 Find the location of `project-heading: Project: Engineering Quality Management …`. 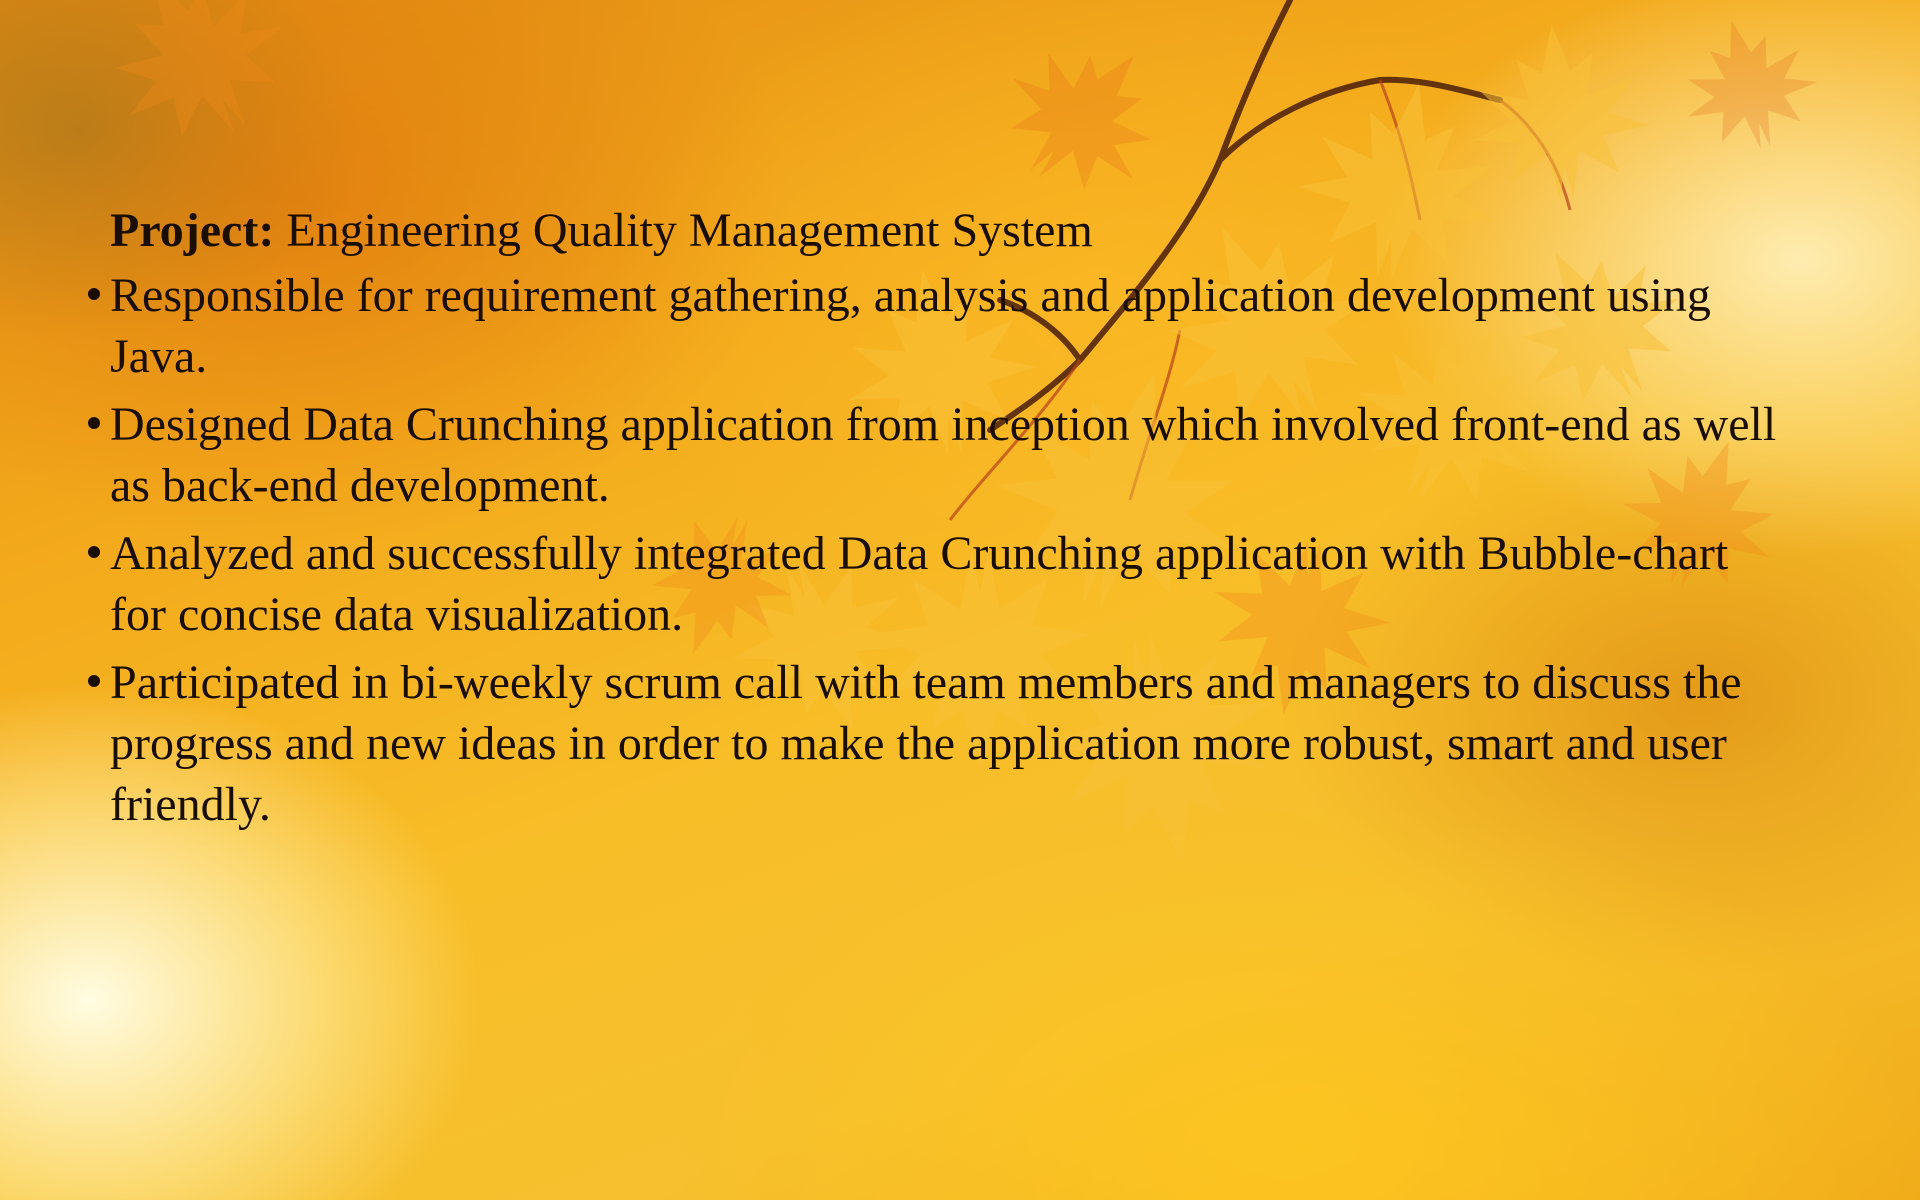

project-heading: Project: Engineering Quality Management … is located at coordinates (936, 230).